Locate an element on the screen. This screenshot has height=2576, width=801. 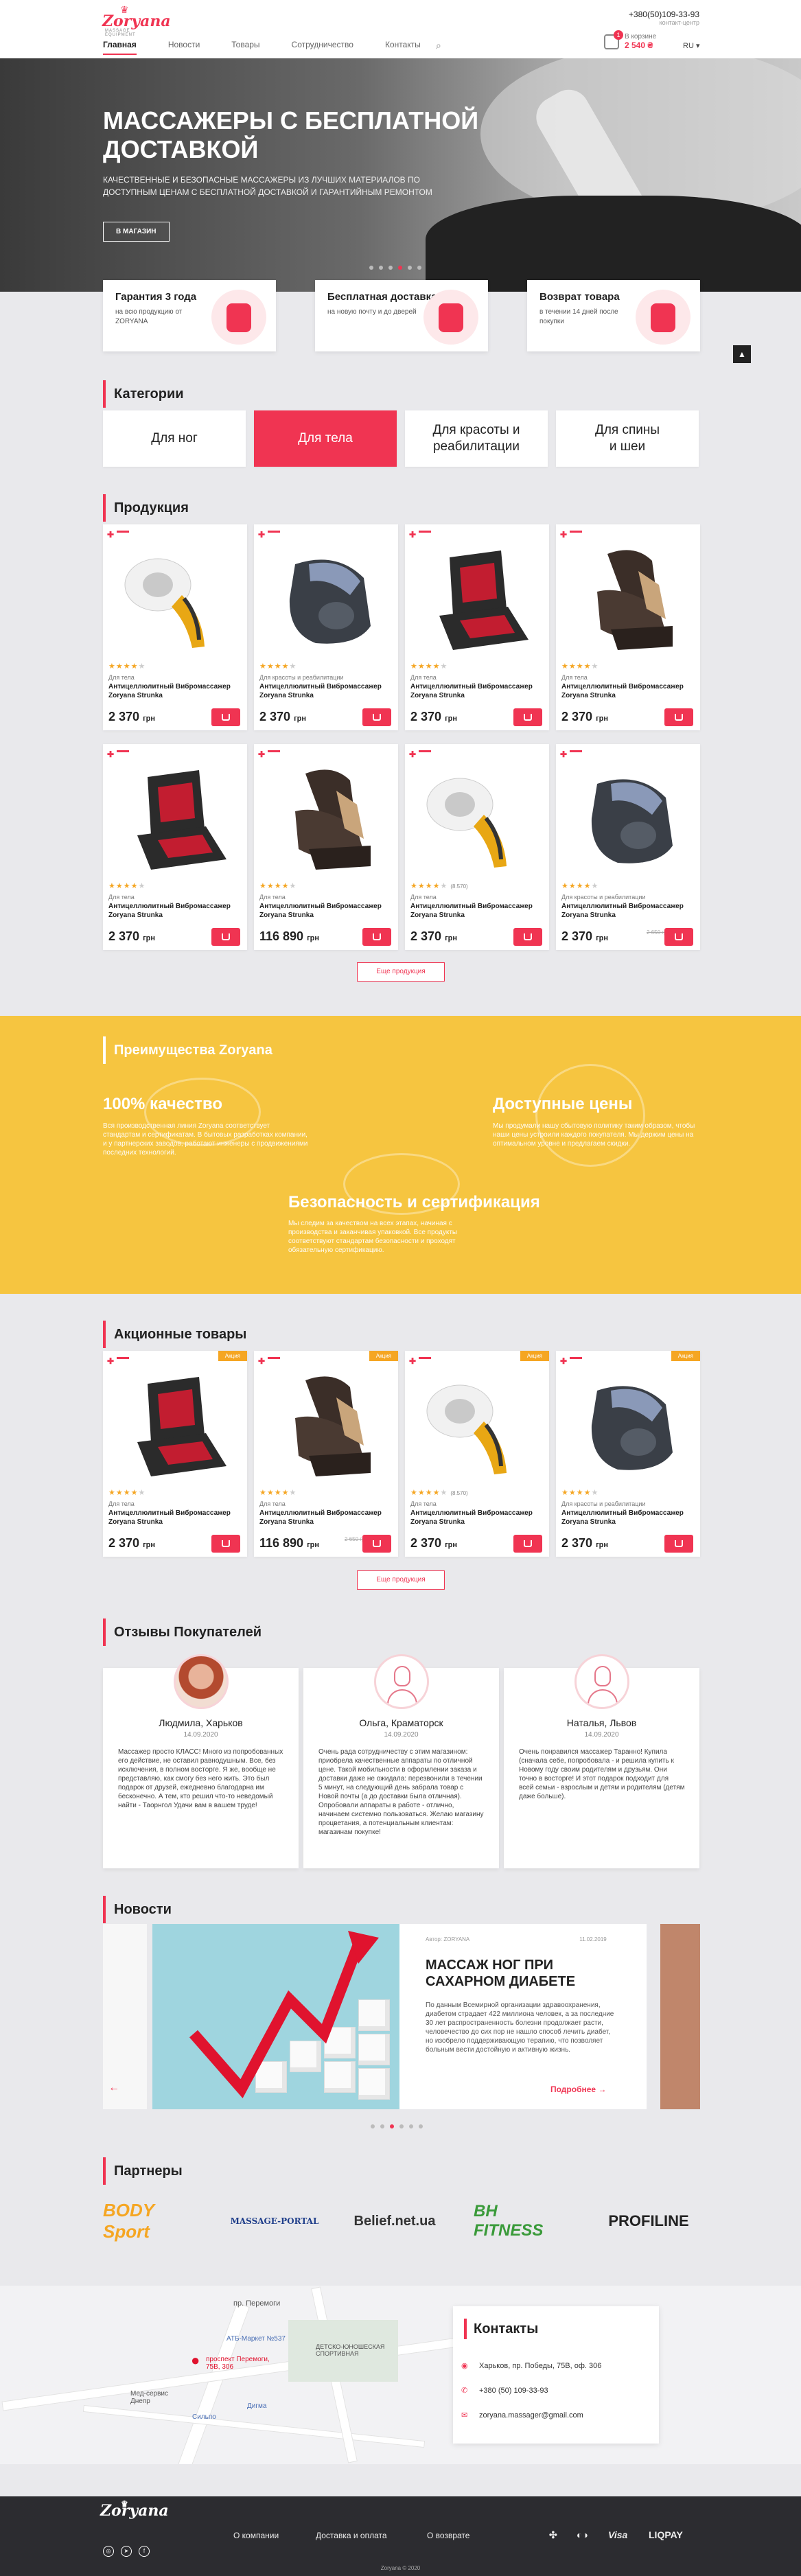
nav-news: Новости is located at coordinates (184, 47).